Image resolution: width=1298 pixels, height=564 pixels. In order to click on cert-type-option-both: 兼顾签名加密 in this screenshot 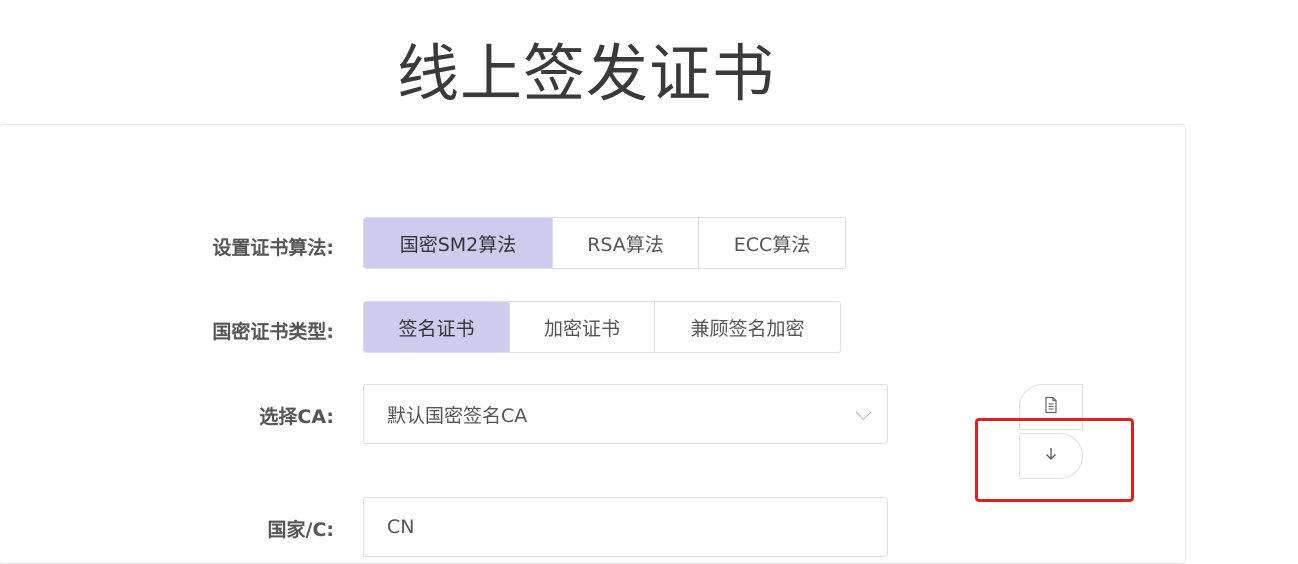, I will do `click(747, 327)`.